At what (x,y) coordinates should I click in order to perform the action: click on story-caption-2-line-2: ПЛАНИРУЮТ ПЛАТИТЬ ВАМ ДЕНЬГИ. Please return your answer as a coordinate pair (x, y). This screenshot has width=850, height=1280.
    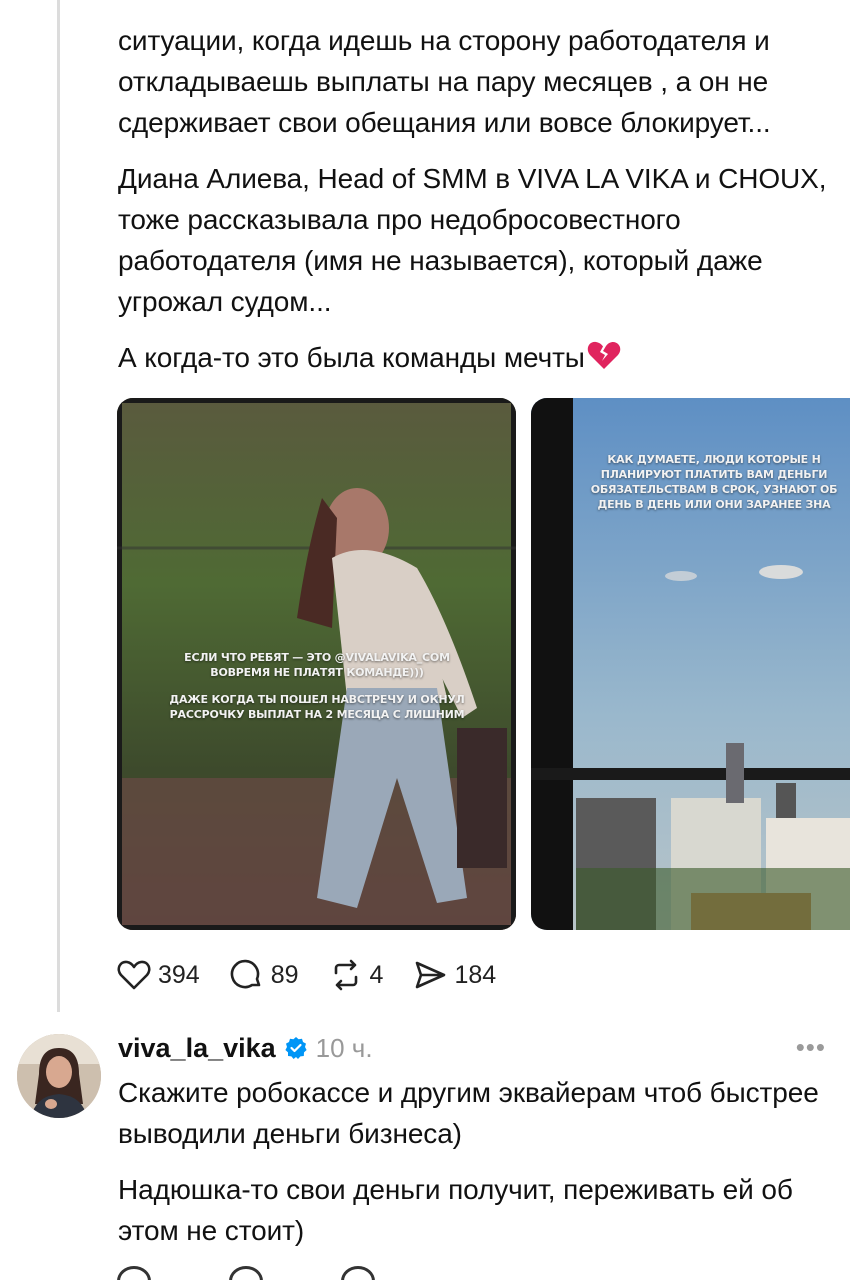
    Looking at the image, I should click on (714, 474).